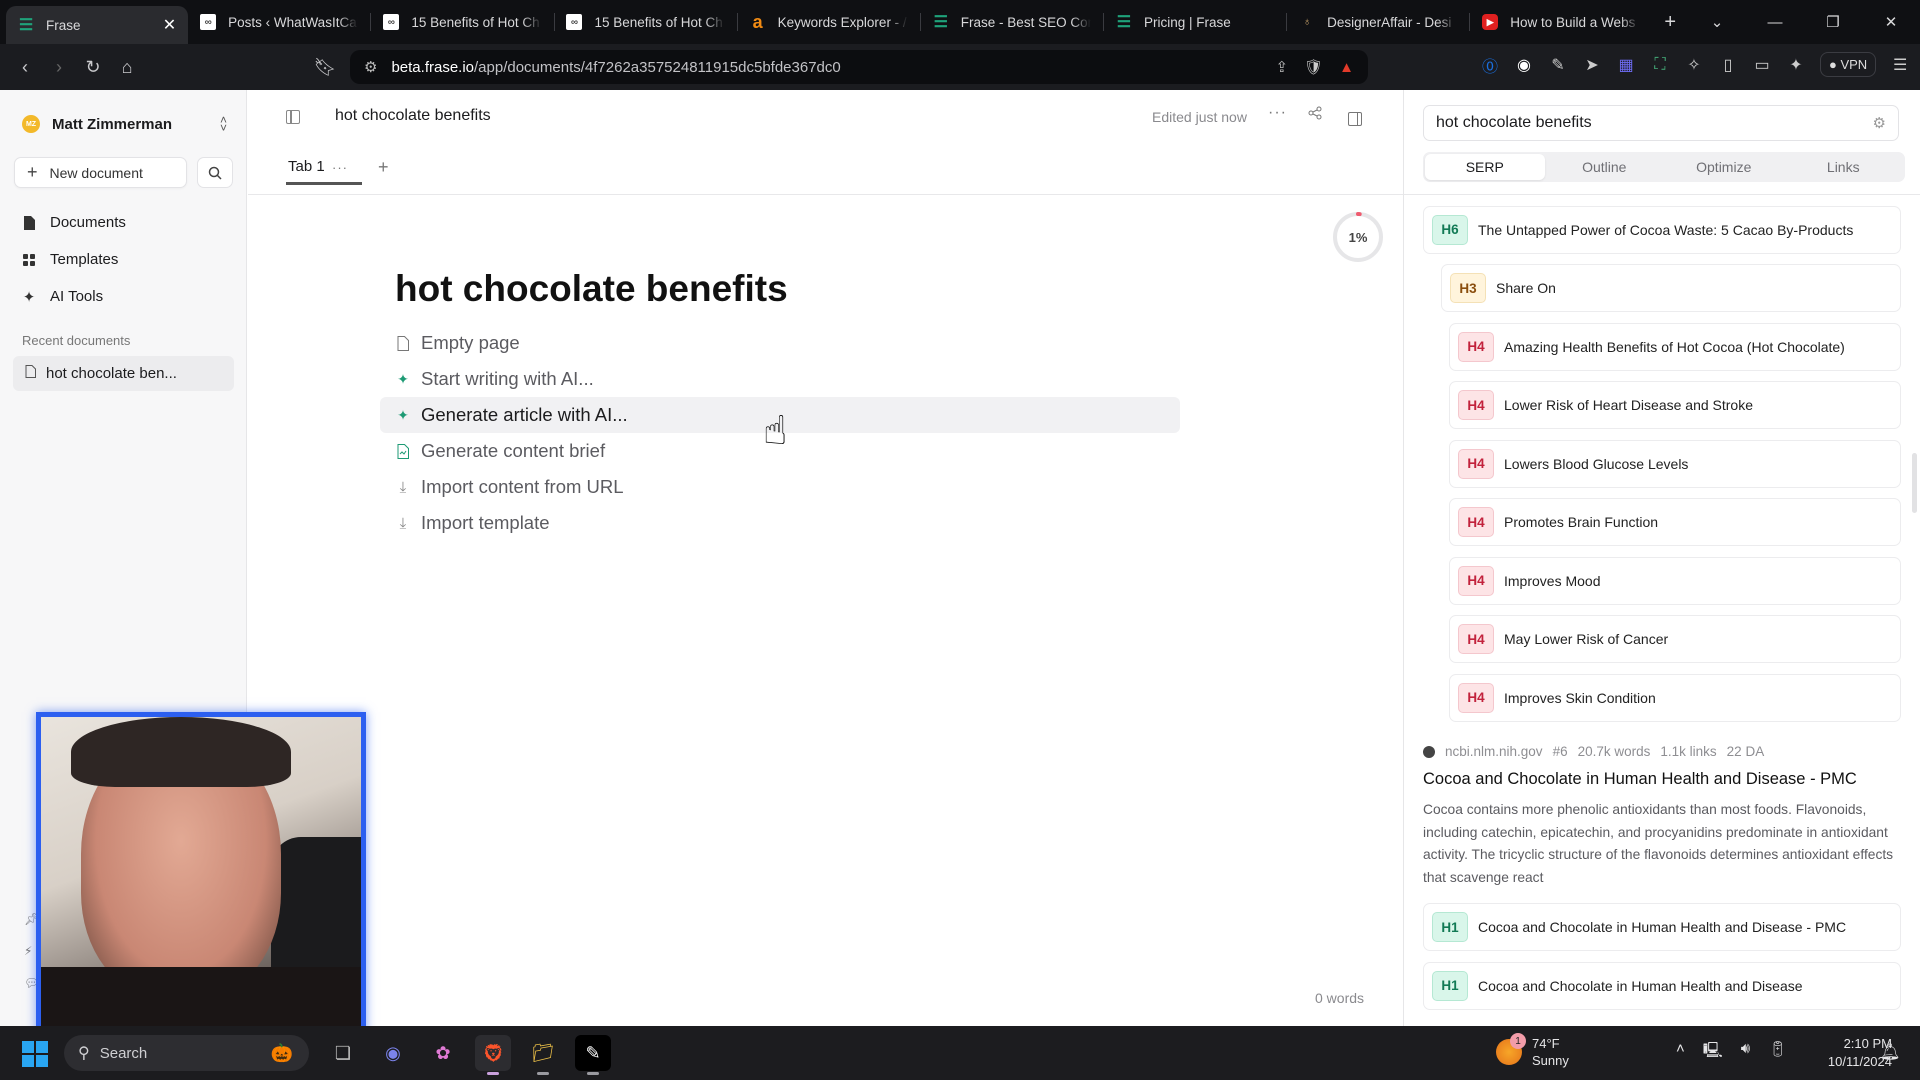  I want to click on heading-item: H4 Promotes Brain Function, so click(1675, 522).